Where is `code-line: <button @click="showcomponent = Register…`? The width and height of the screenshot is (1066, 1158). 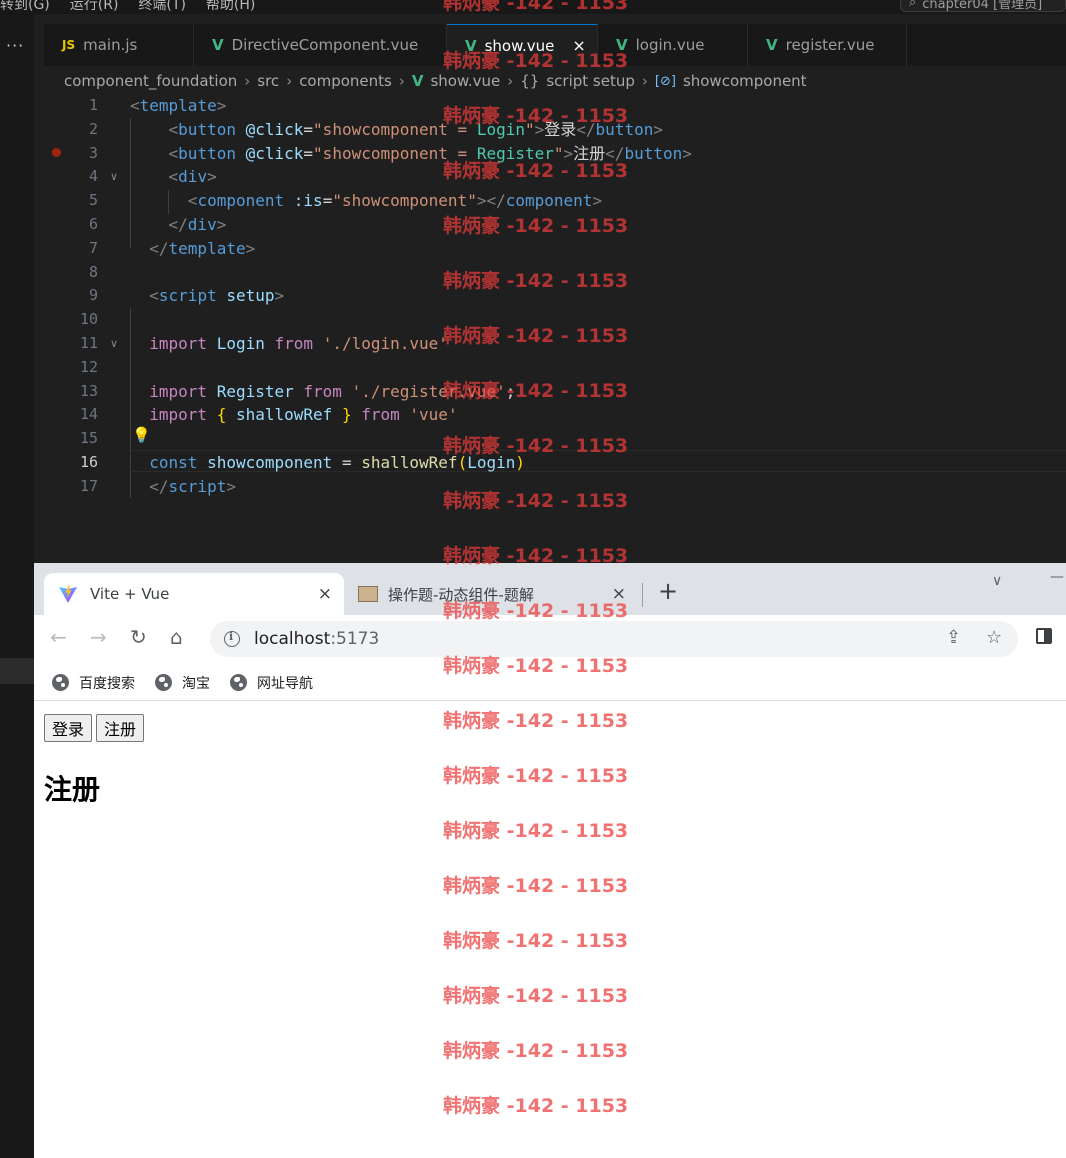 code-line: <button @click="showcomponent = Register… is located at coordinates (411, 154).